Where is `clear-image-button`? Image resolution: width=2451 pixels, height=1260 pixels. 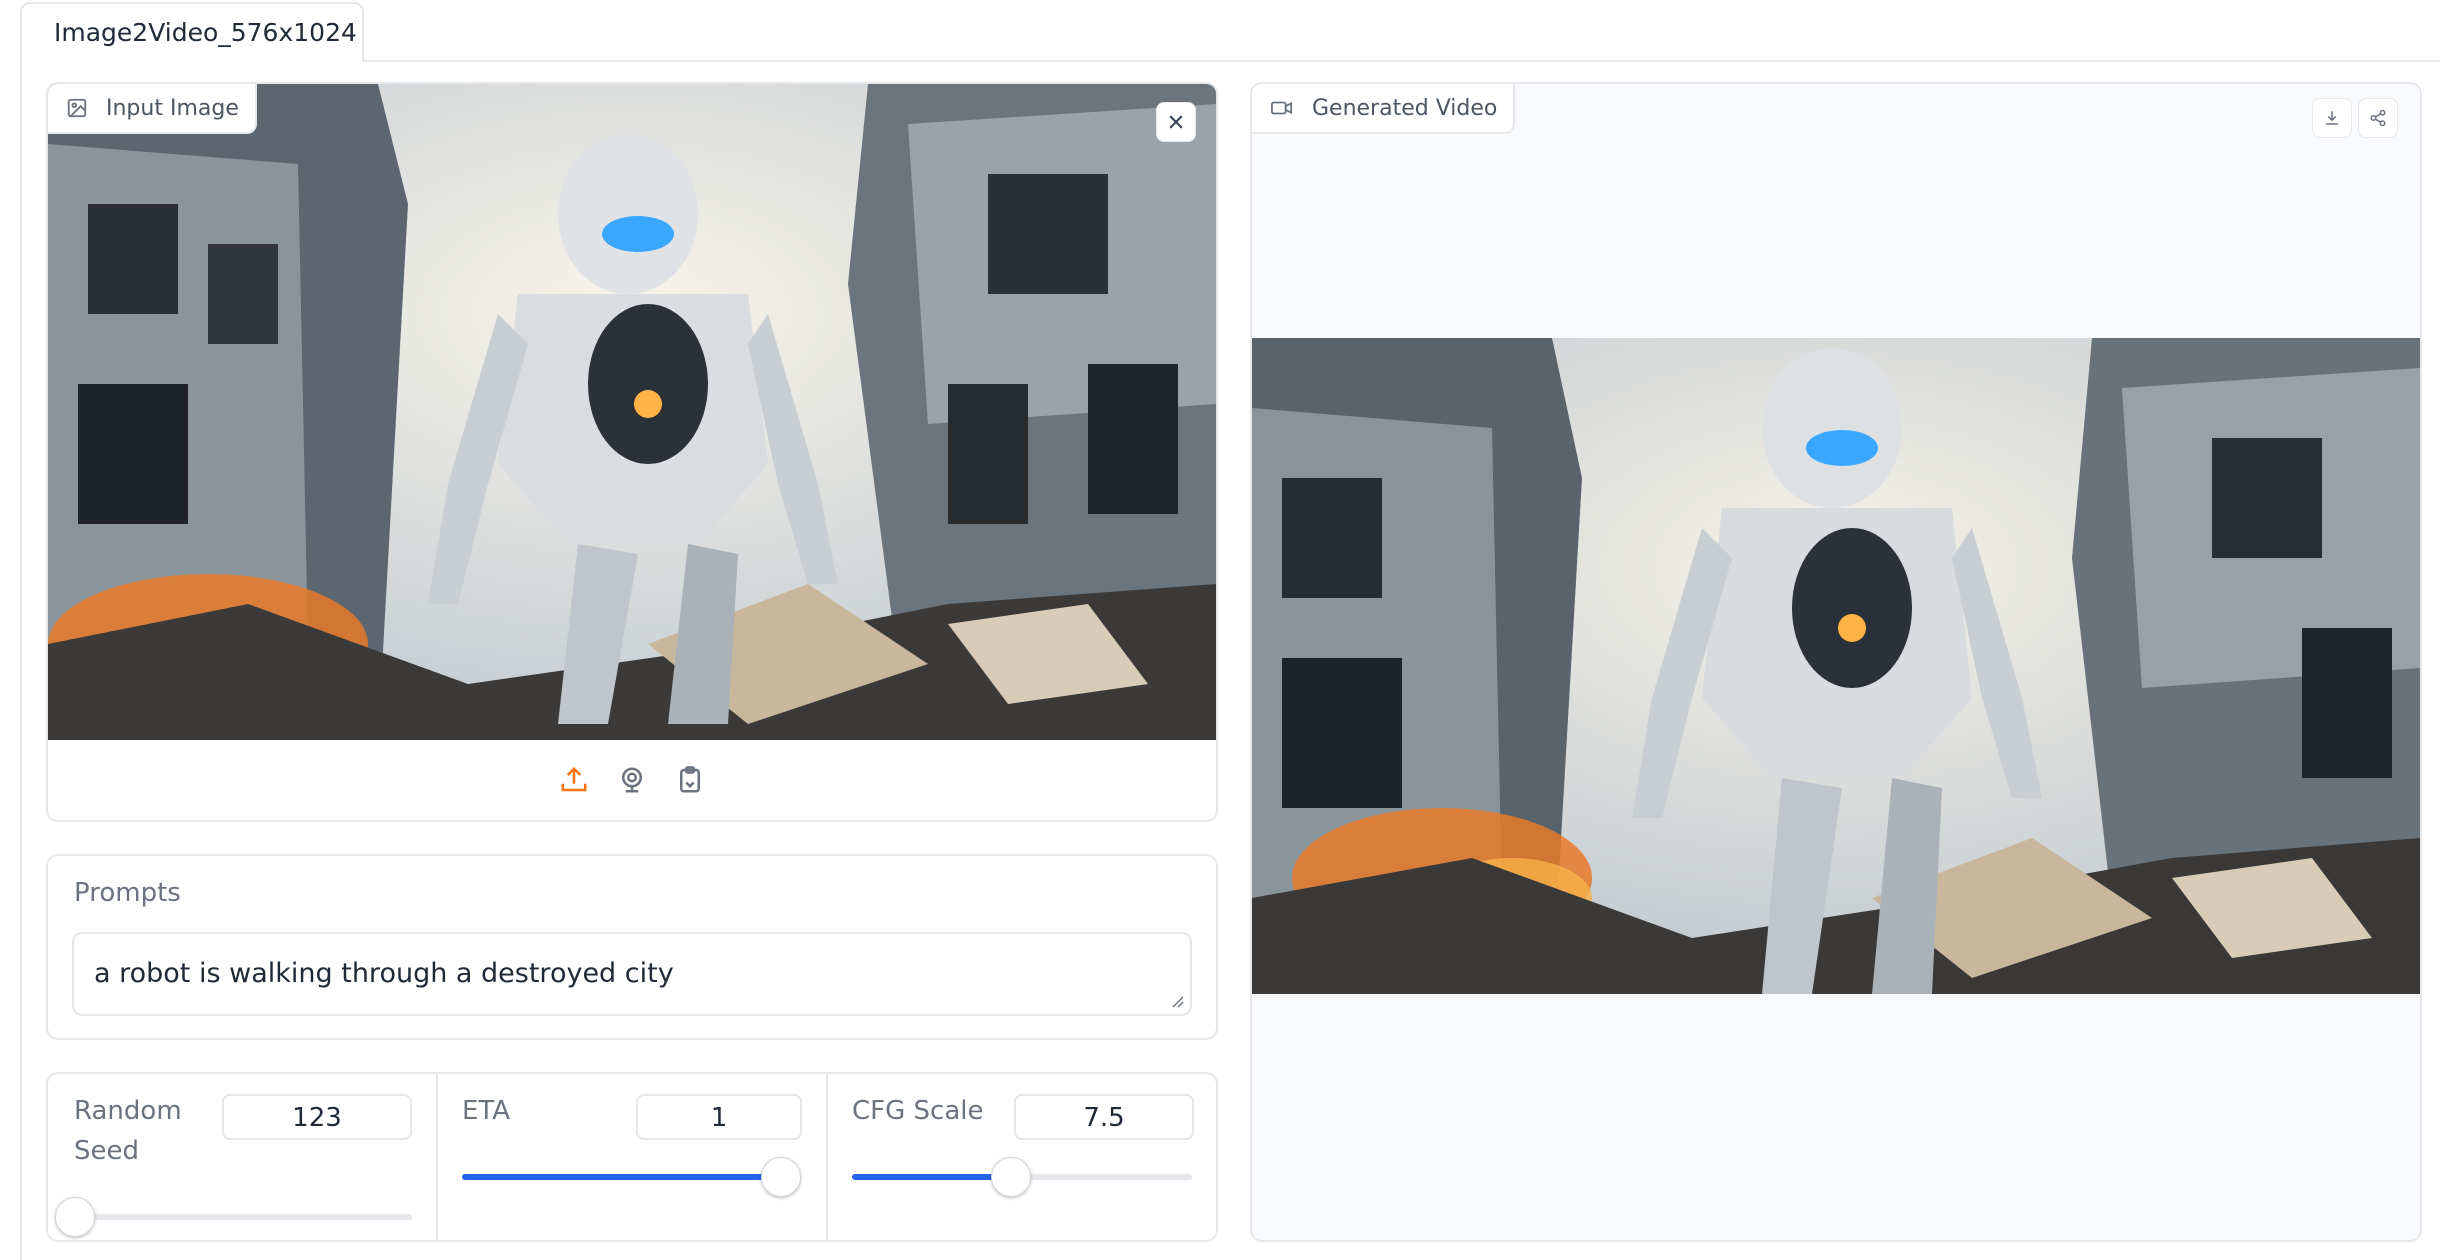 clear-image-button is located at coordinates (1176, 122).